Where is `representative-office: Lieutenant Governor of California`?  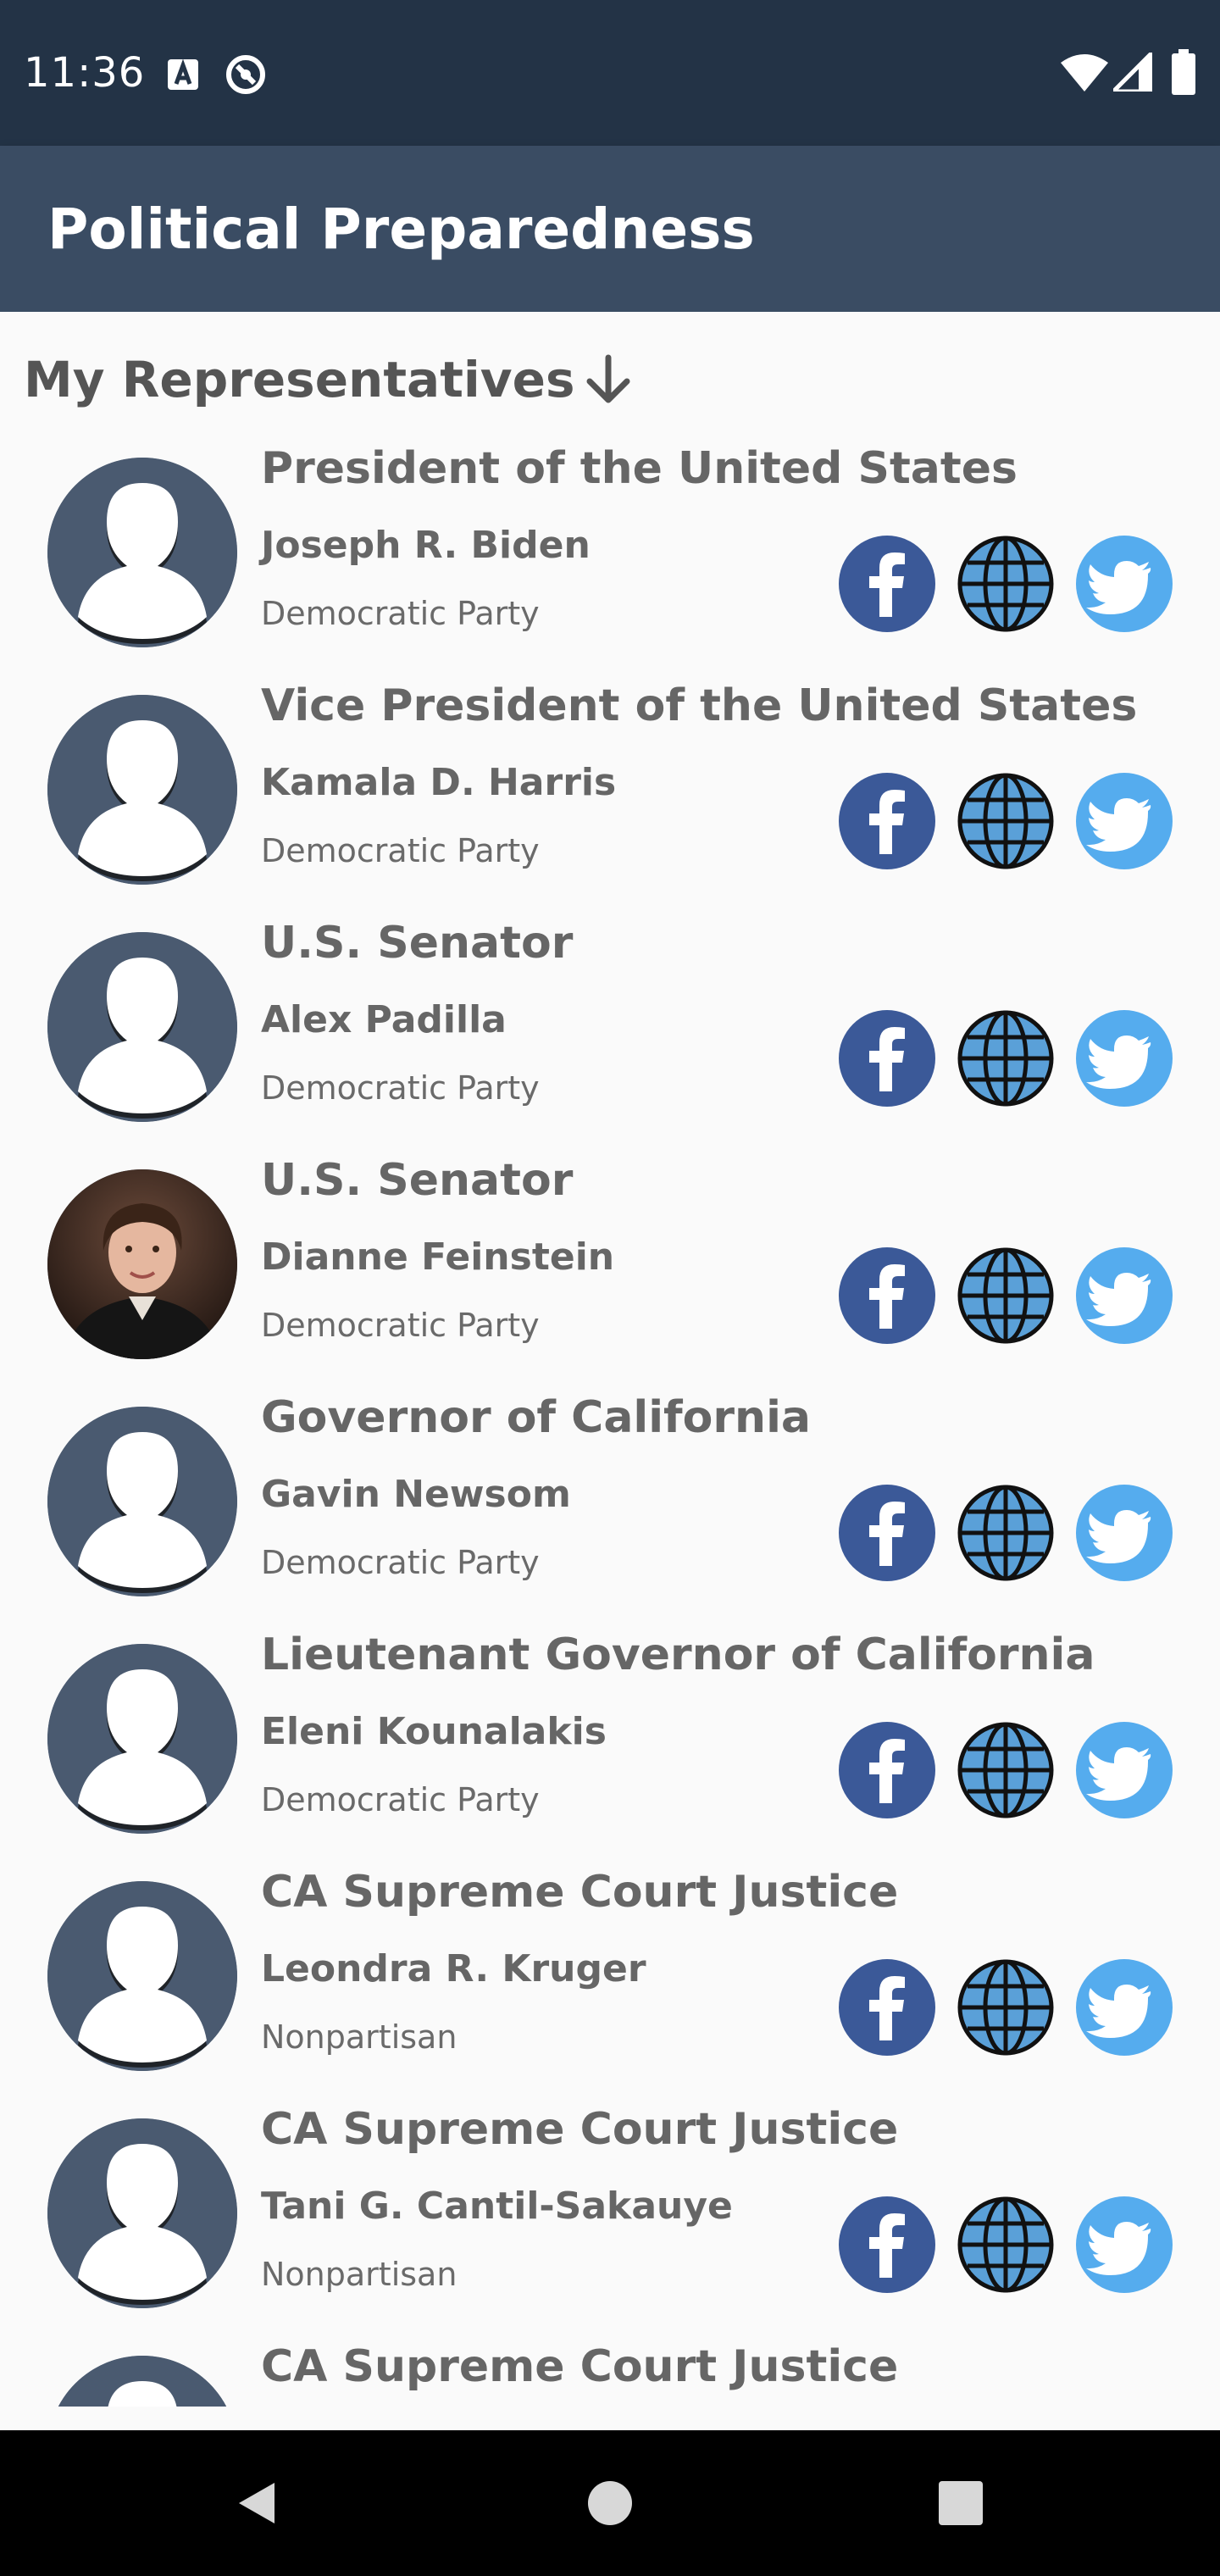 representative-office: Lieutenant Governor of California is located at coordinates (678, 1654).